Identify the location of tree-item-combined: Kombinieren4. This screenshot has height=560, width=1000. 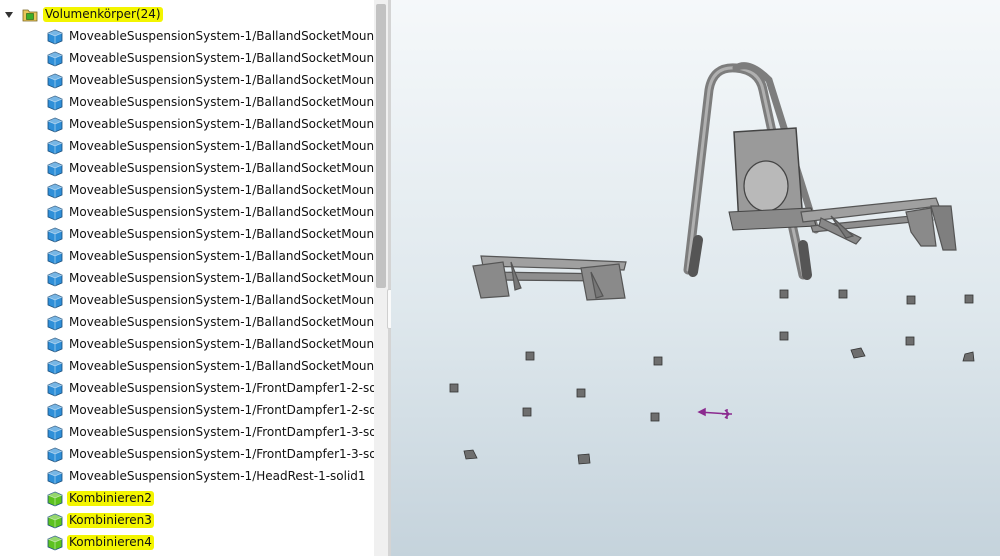
(187, 543).